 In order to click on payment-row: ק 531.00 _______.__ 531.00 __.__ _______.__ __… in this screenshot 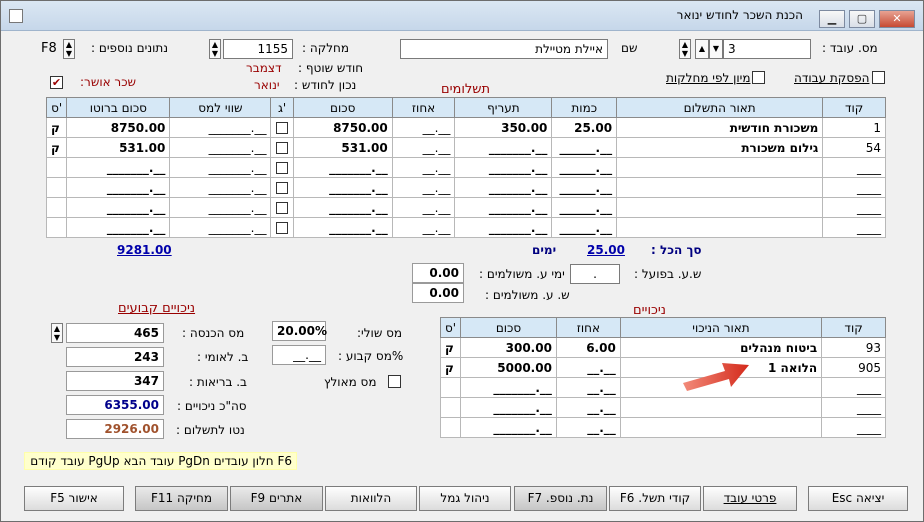, I will do `click(465, 147)`.